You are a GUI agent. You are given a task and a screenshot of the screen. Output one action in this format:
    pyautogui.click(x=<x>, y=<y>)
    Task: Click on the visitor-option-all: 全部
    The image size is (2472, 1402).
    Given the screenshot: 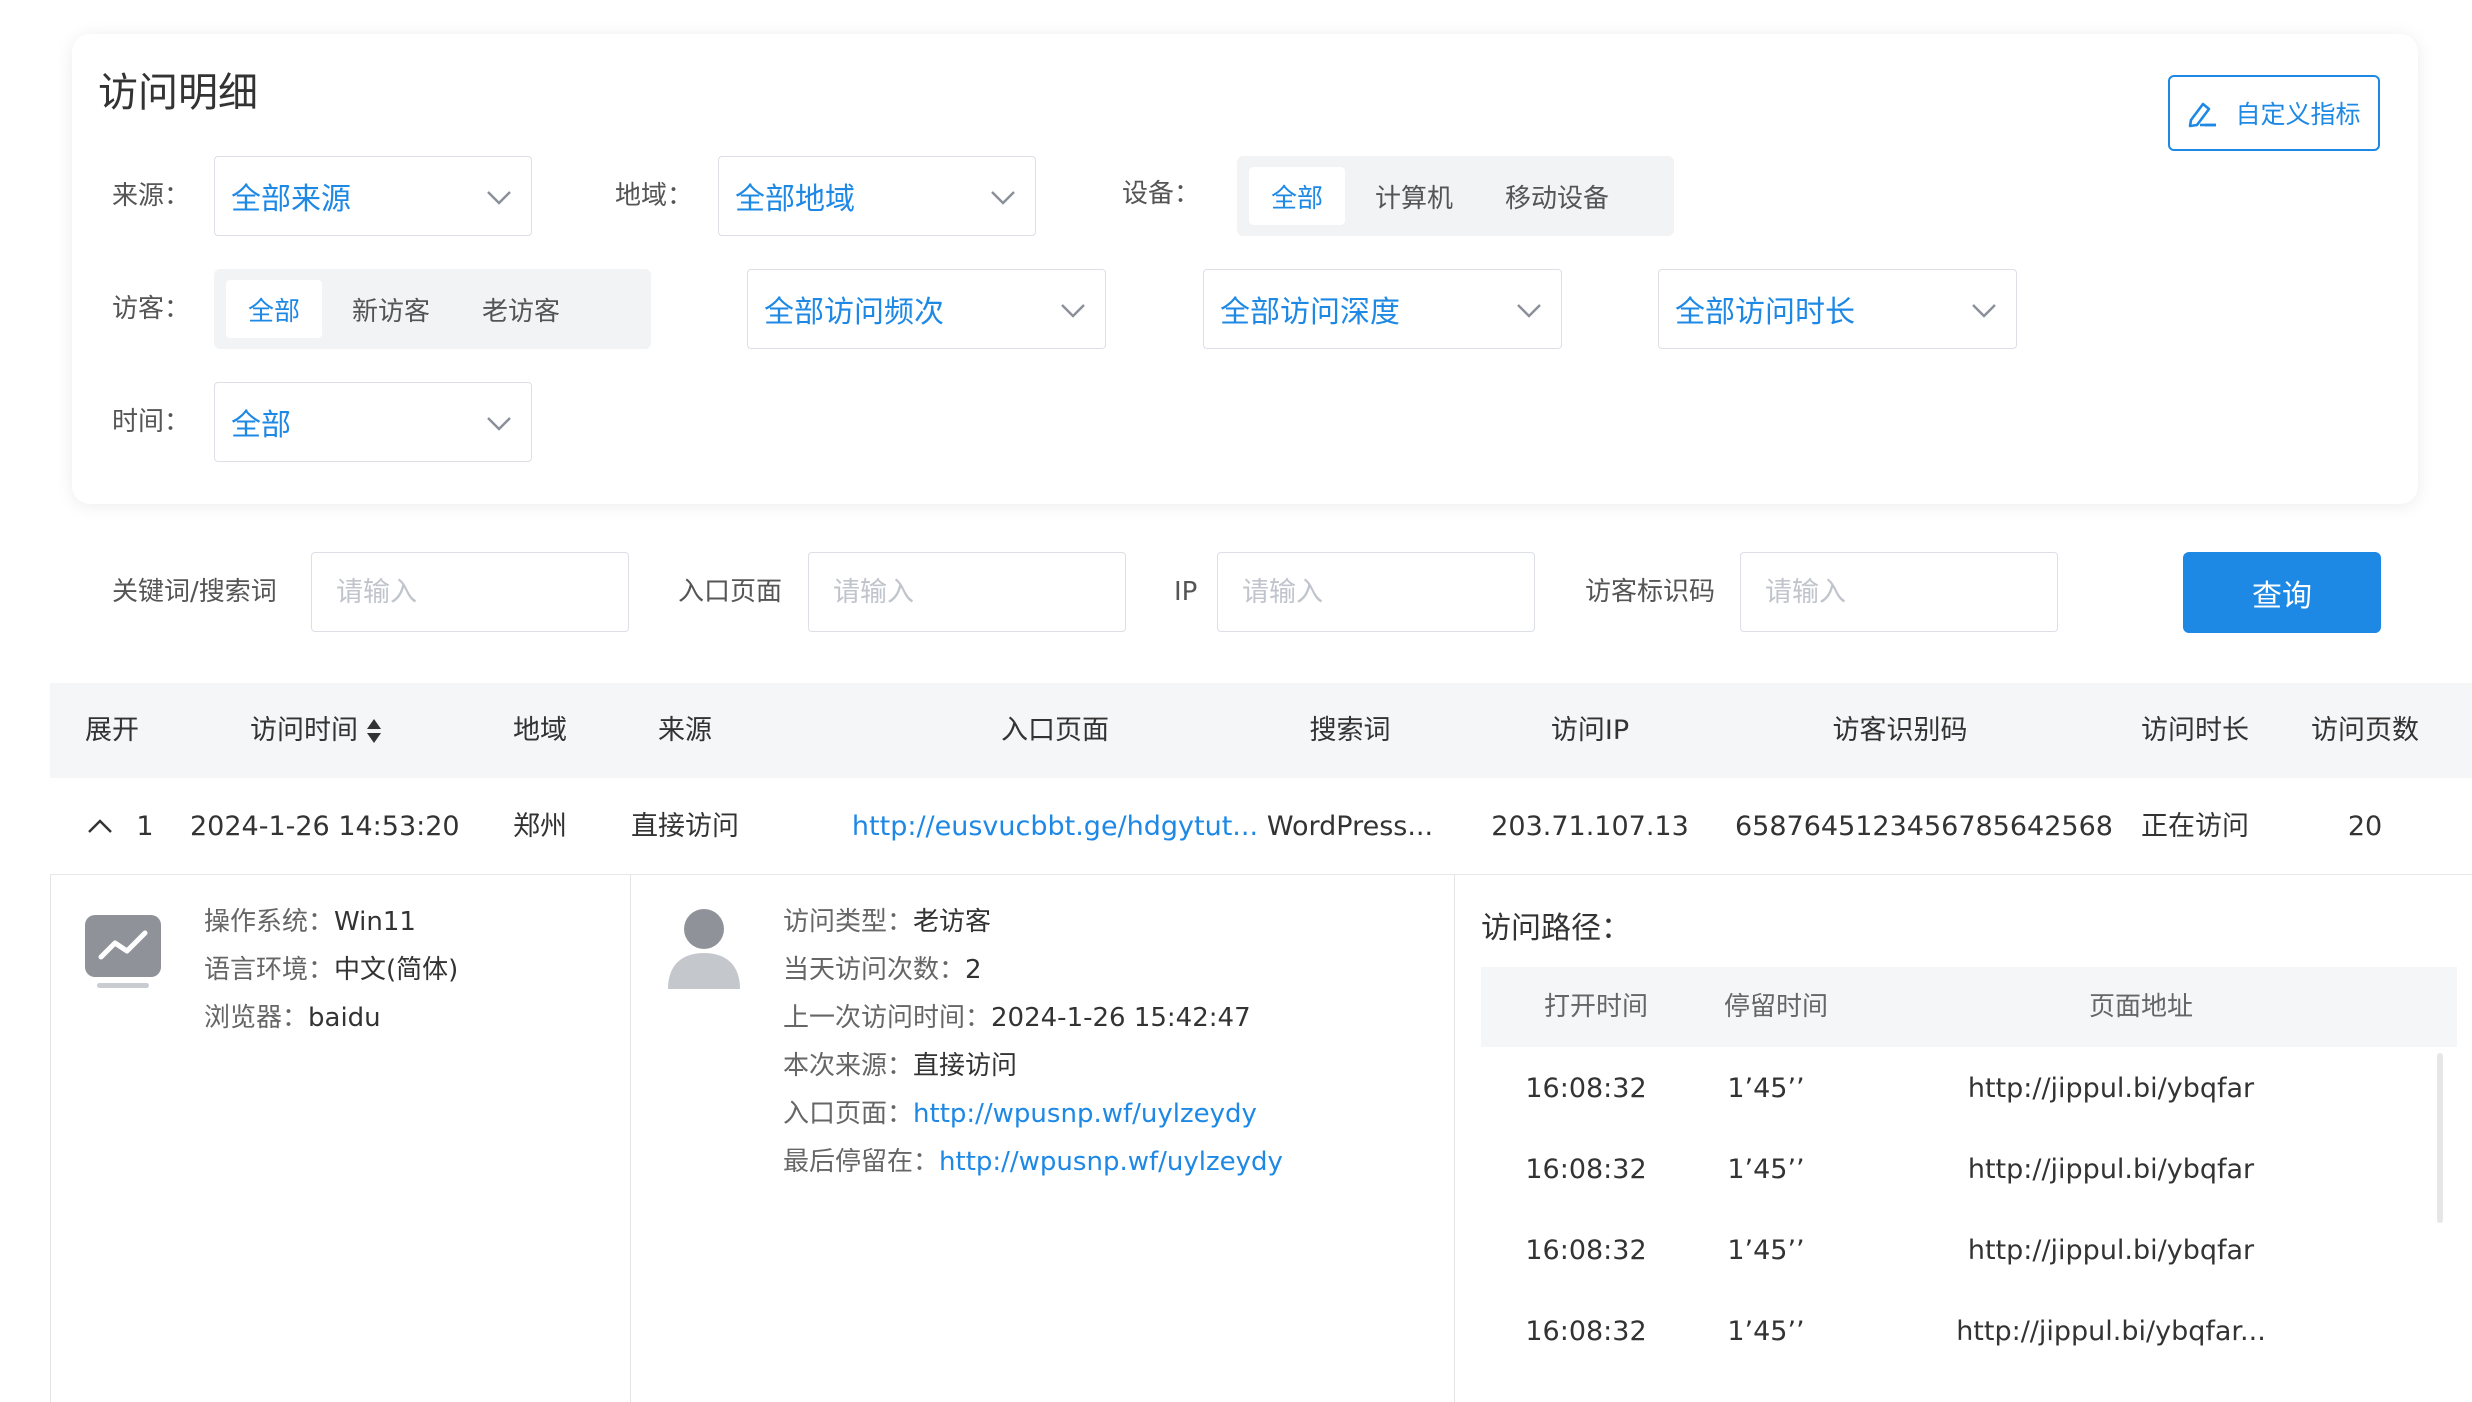 What is the action you would take?
    pyautogui.click(x=274, y=309)
    